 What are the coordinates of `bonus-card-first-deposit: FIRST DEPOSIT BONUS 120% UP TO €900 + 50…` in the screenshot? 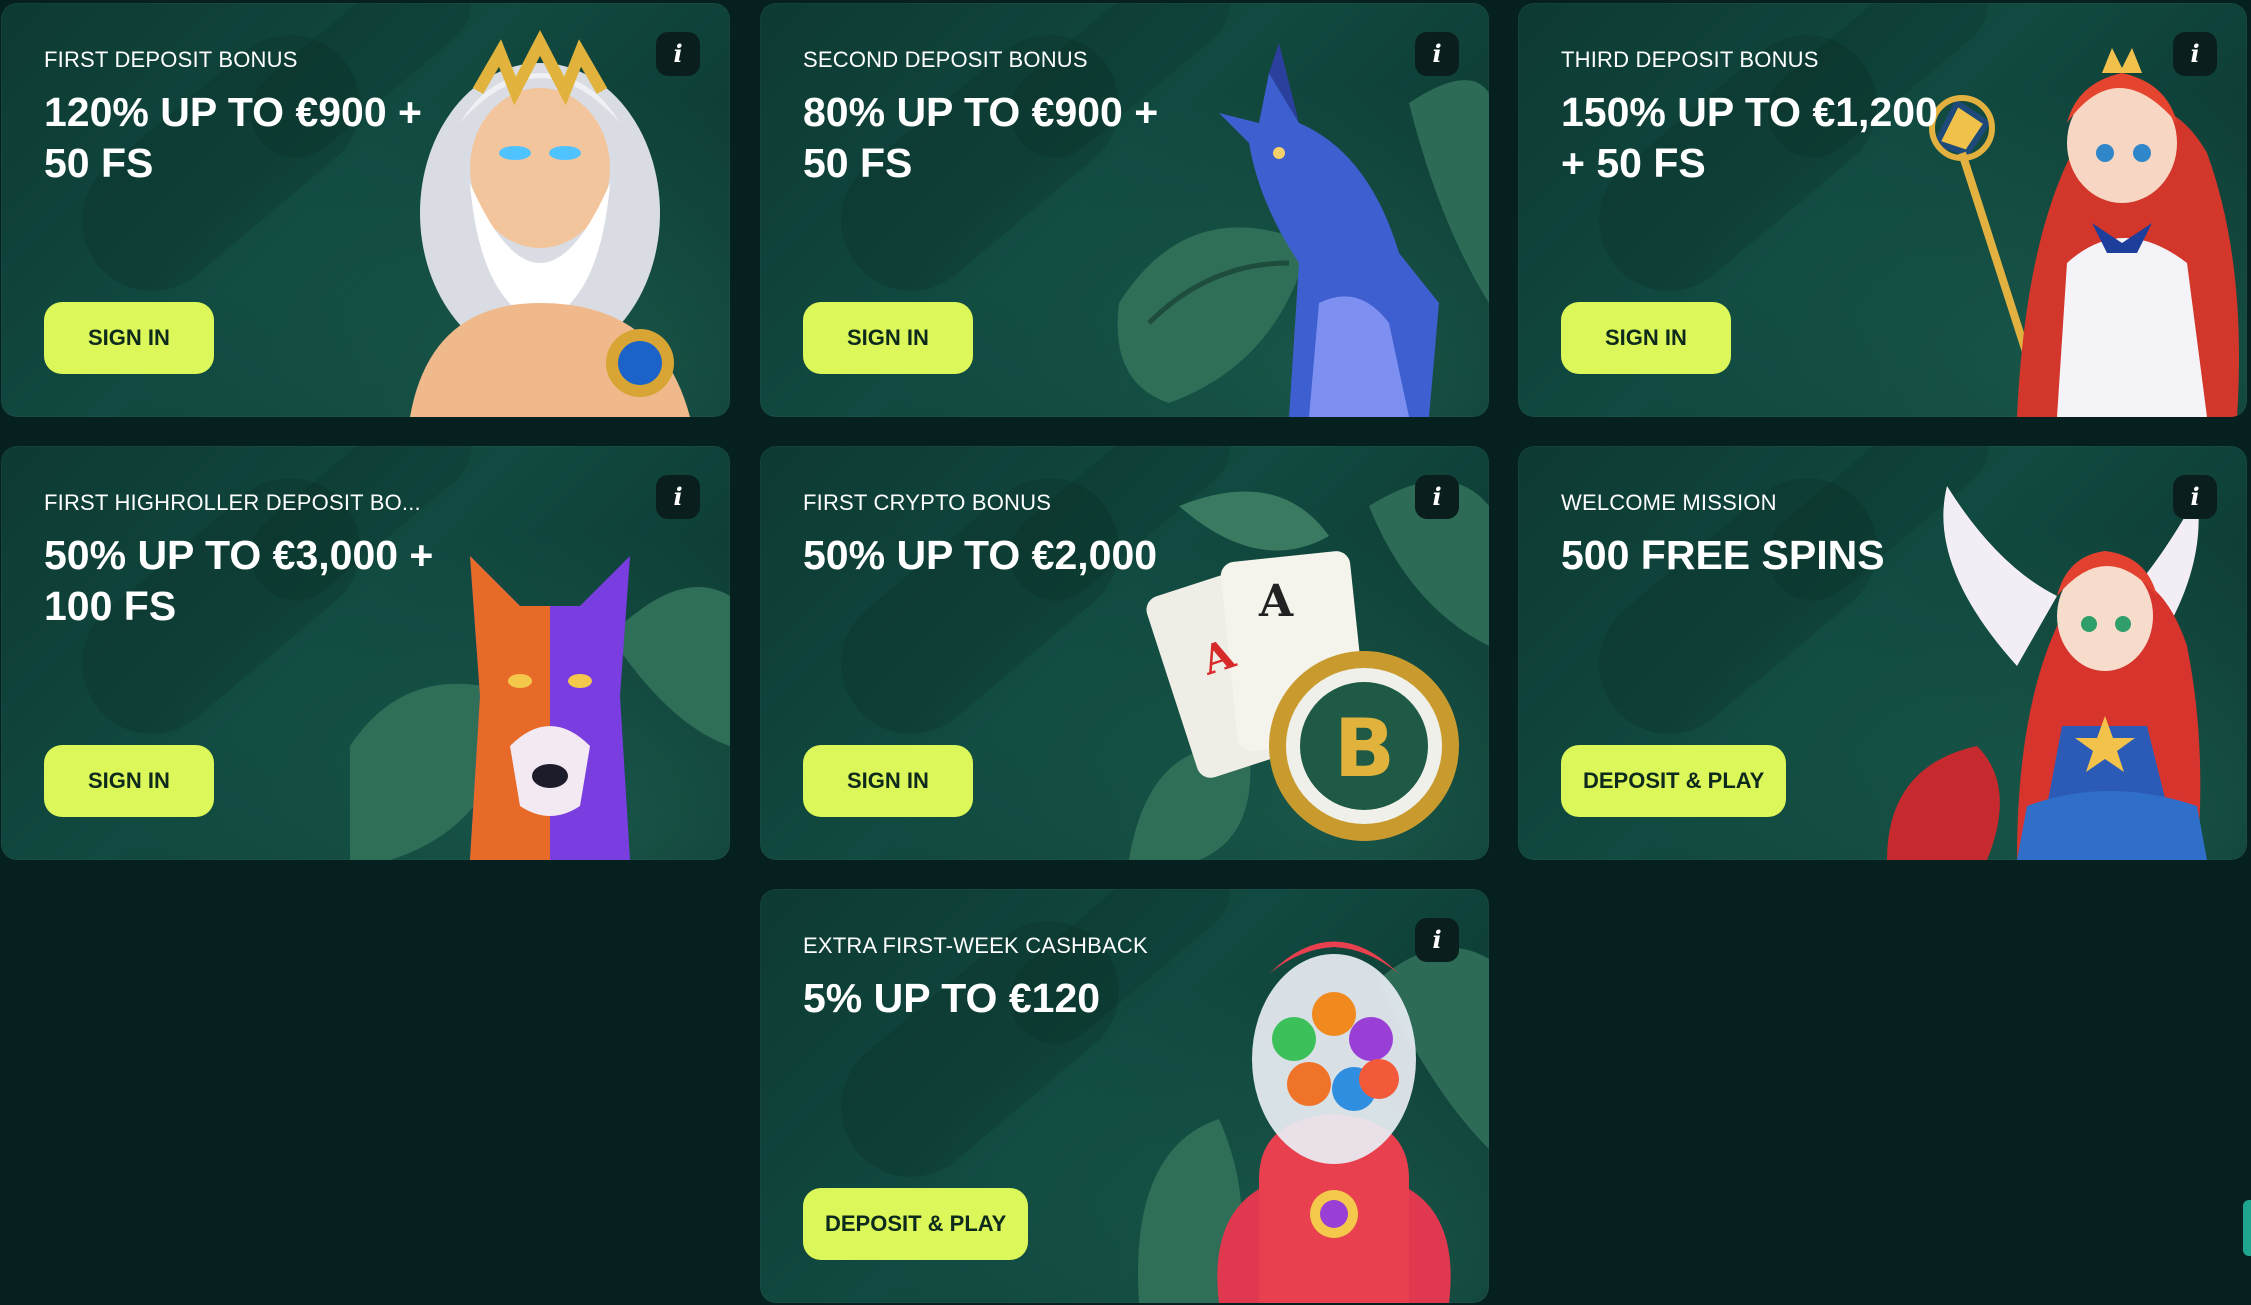 It's located at (365, 210).